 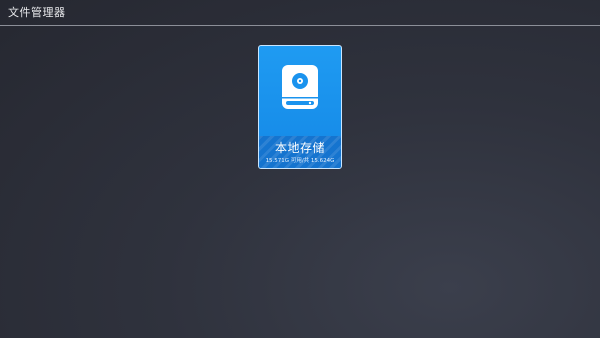 What do you see at coordinates (300, 87) in the screenshot?
I see `hard-drive-icon` at bounding box center [300, 87].